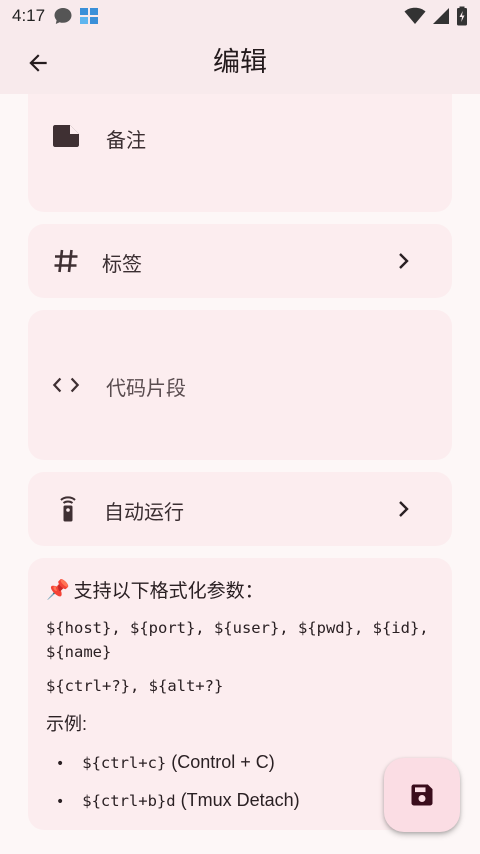  What do you see at coordinates (441, 16) in the screenshot?
I see `signal-icon` at bounding box center [441, 16].